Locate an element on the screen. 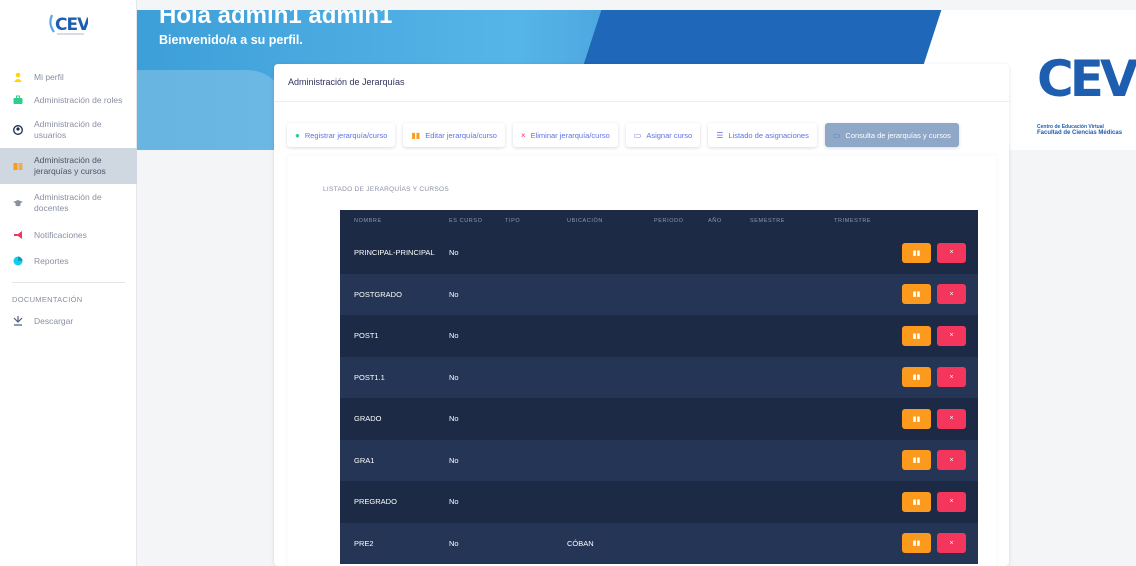 Image resolution: width=1136 pixels, height=566 pixels. query-hierarchy-button: ▭ Consulta de jerarquías y cursos is located at coordinates (891, 135).